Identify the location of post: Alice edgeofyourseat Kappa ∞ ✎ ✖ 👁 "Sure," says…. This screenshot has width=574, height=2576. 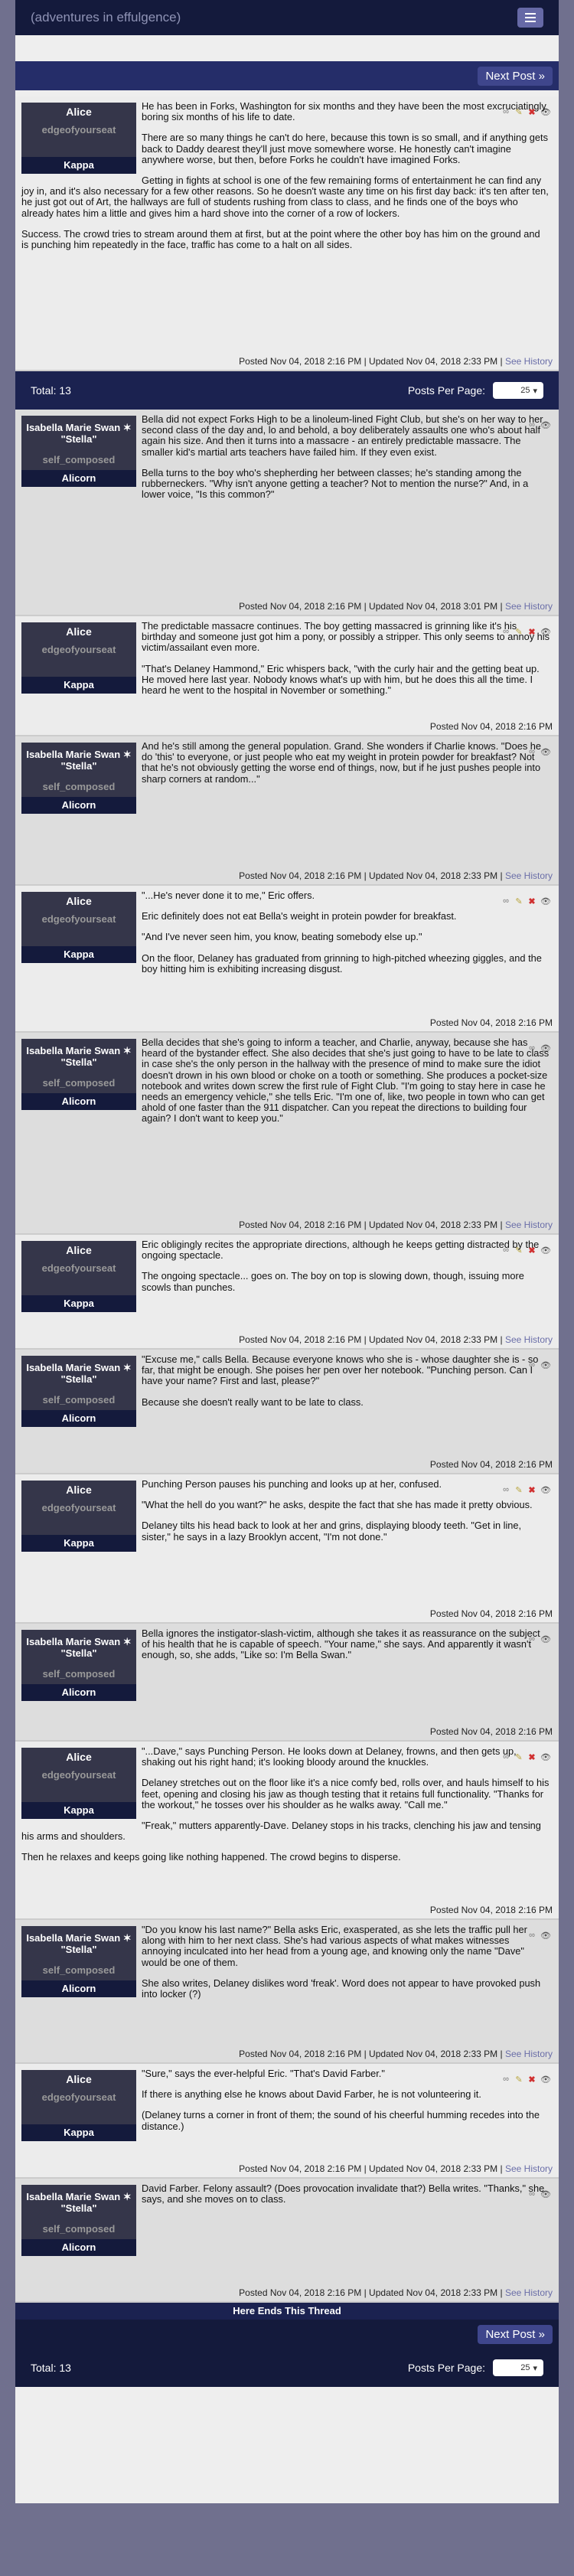
(287, 2121).